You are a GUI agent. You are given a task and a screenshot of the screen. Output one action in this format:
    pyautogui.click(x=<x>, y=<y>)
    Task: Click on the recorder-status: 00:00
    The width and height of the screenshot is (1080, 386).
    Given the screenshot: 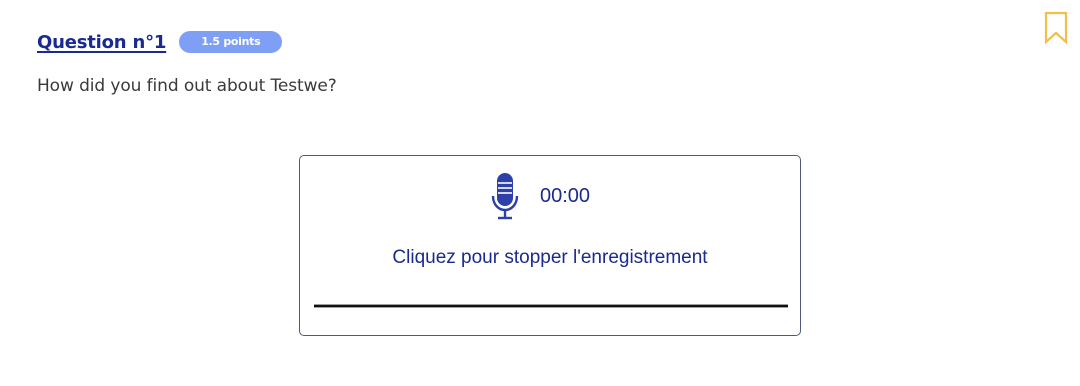 What is the action you would take?
    pyautogui.click(x=539, y=196)
    